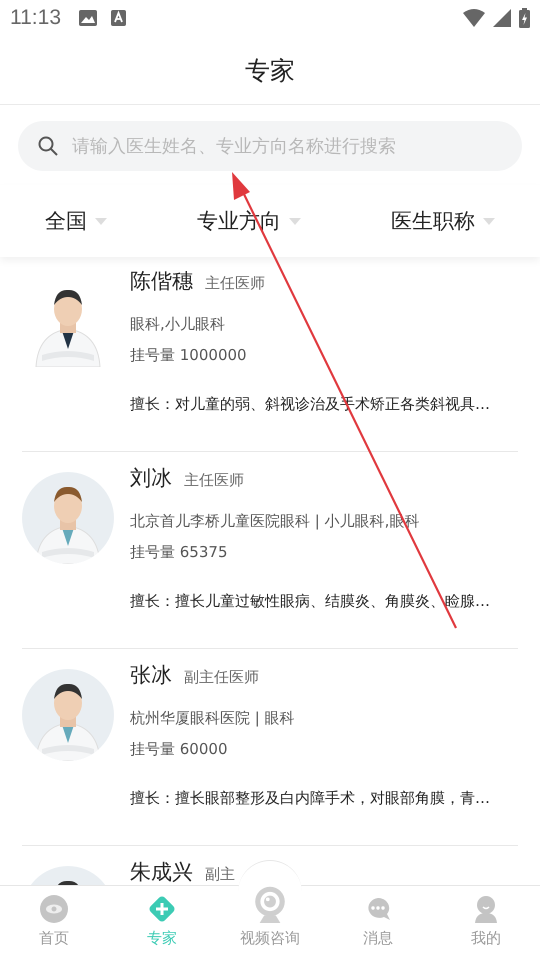  I want to click on signal-icon, so click(502, 18).